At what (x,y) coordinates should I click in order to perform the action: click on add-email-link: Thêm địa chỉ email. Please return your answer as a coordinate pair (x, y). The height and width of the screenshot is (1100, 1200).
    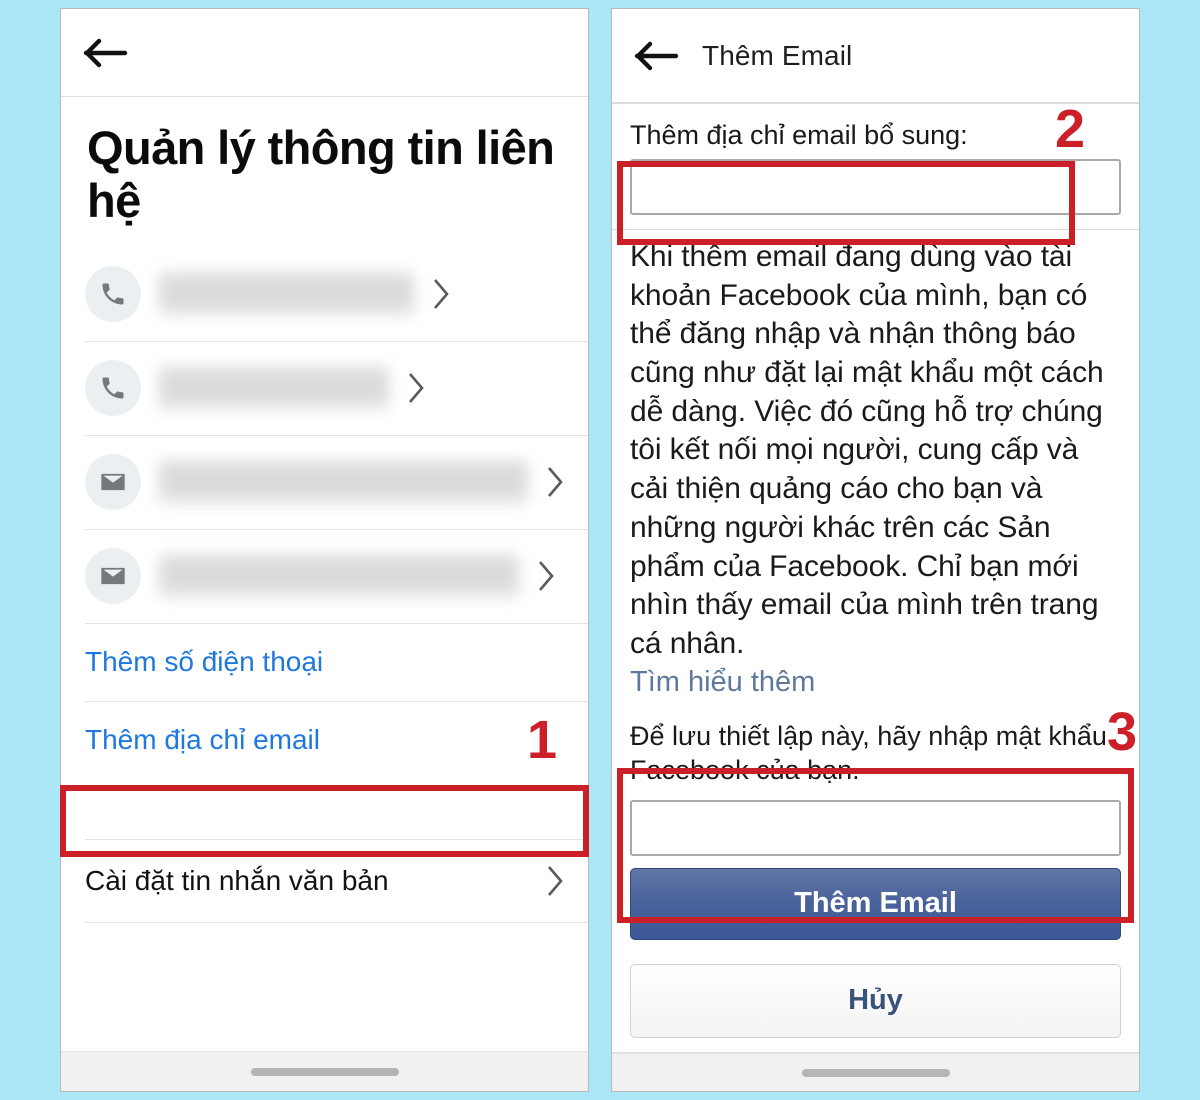
    Looking at the image, I should click on (324, 740).